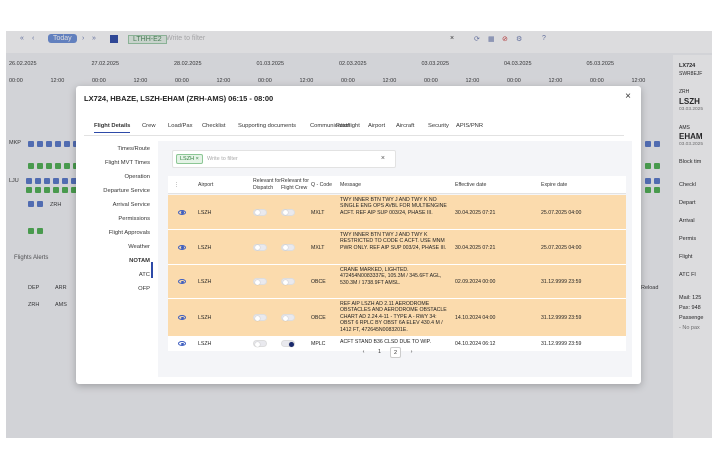 The width and height of the screenshot is (718, 476). What do you see at coordinates (363, 352) in the screenshot?
I see `prev-page: ‹` at bounding box center [363, 352].